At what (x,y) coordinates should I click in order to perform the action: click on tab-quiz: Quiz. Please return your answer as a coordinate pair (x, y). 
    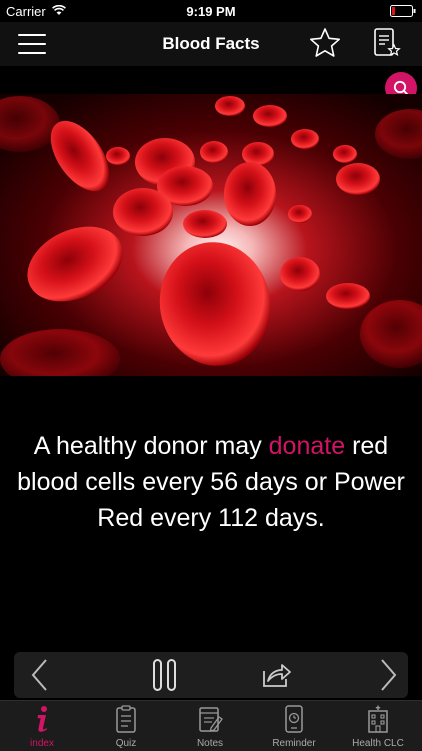
    Looking at the image, I should click on (126, 726).